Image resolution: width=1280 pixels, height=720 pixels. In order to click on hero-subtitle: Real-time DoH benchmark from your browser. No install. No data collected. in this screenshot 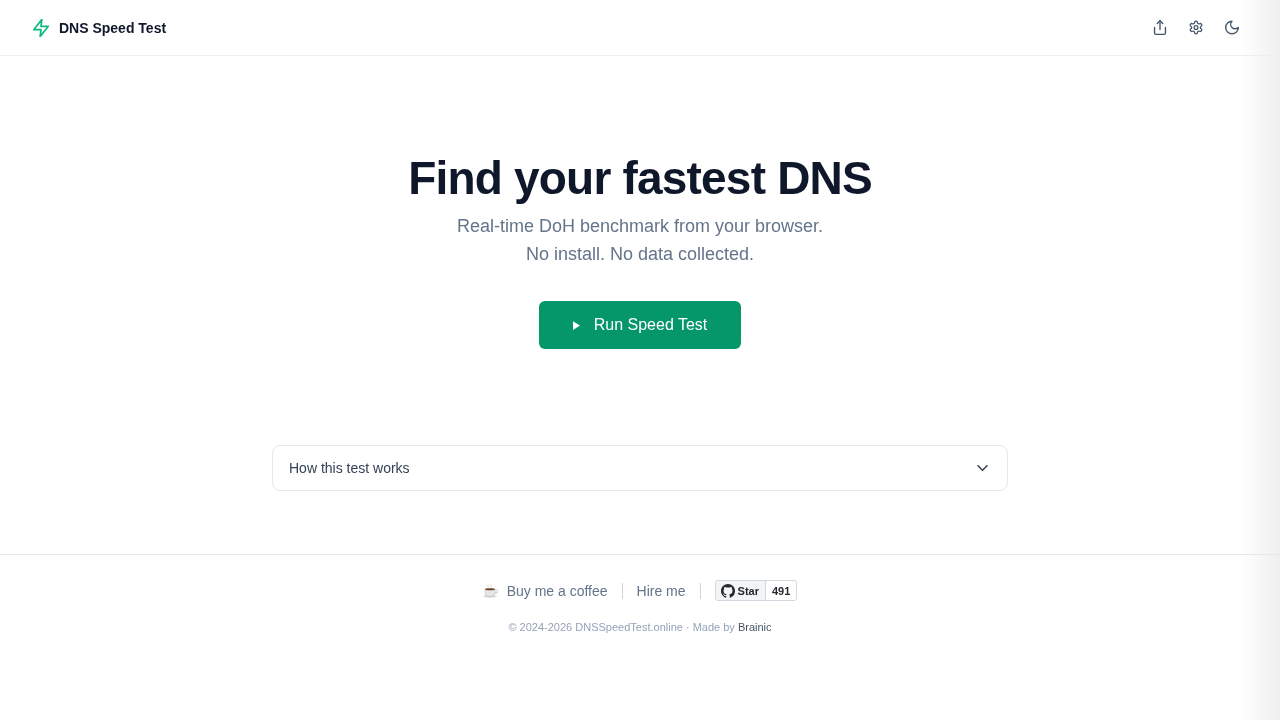, I will do `click(640, 240)`.